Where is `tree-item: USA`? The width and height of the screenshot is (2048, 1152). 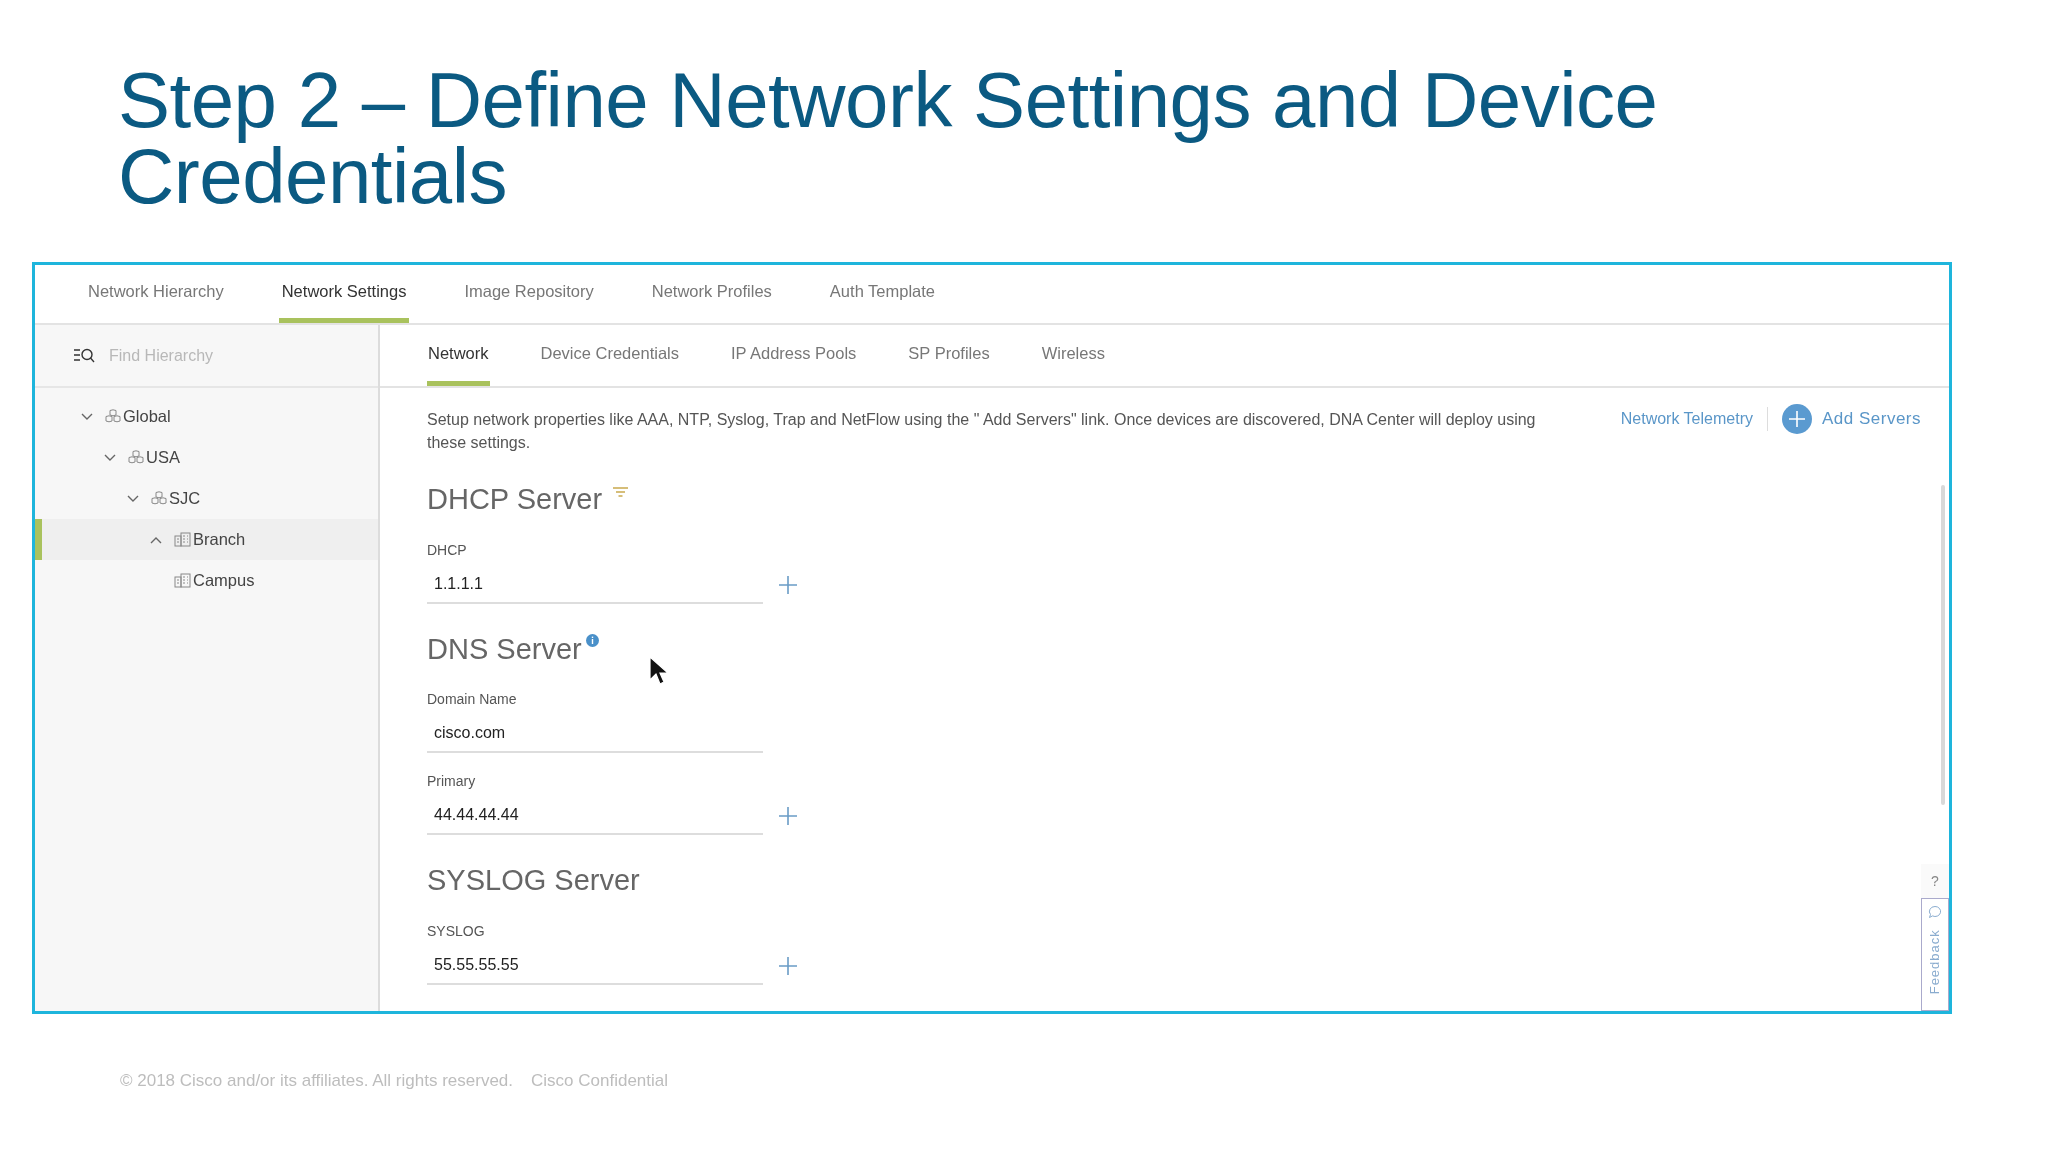
tree-item: USA is located at coordinates (206, 457).